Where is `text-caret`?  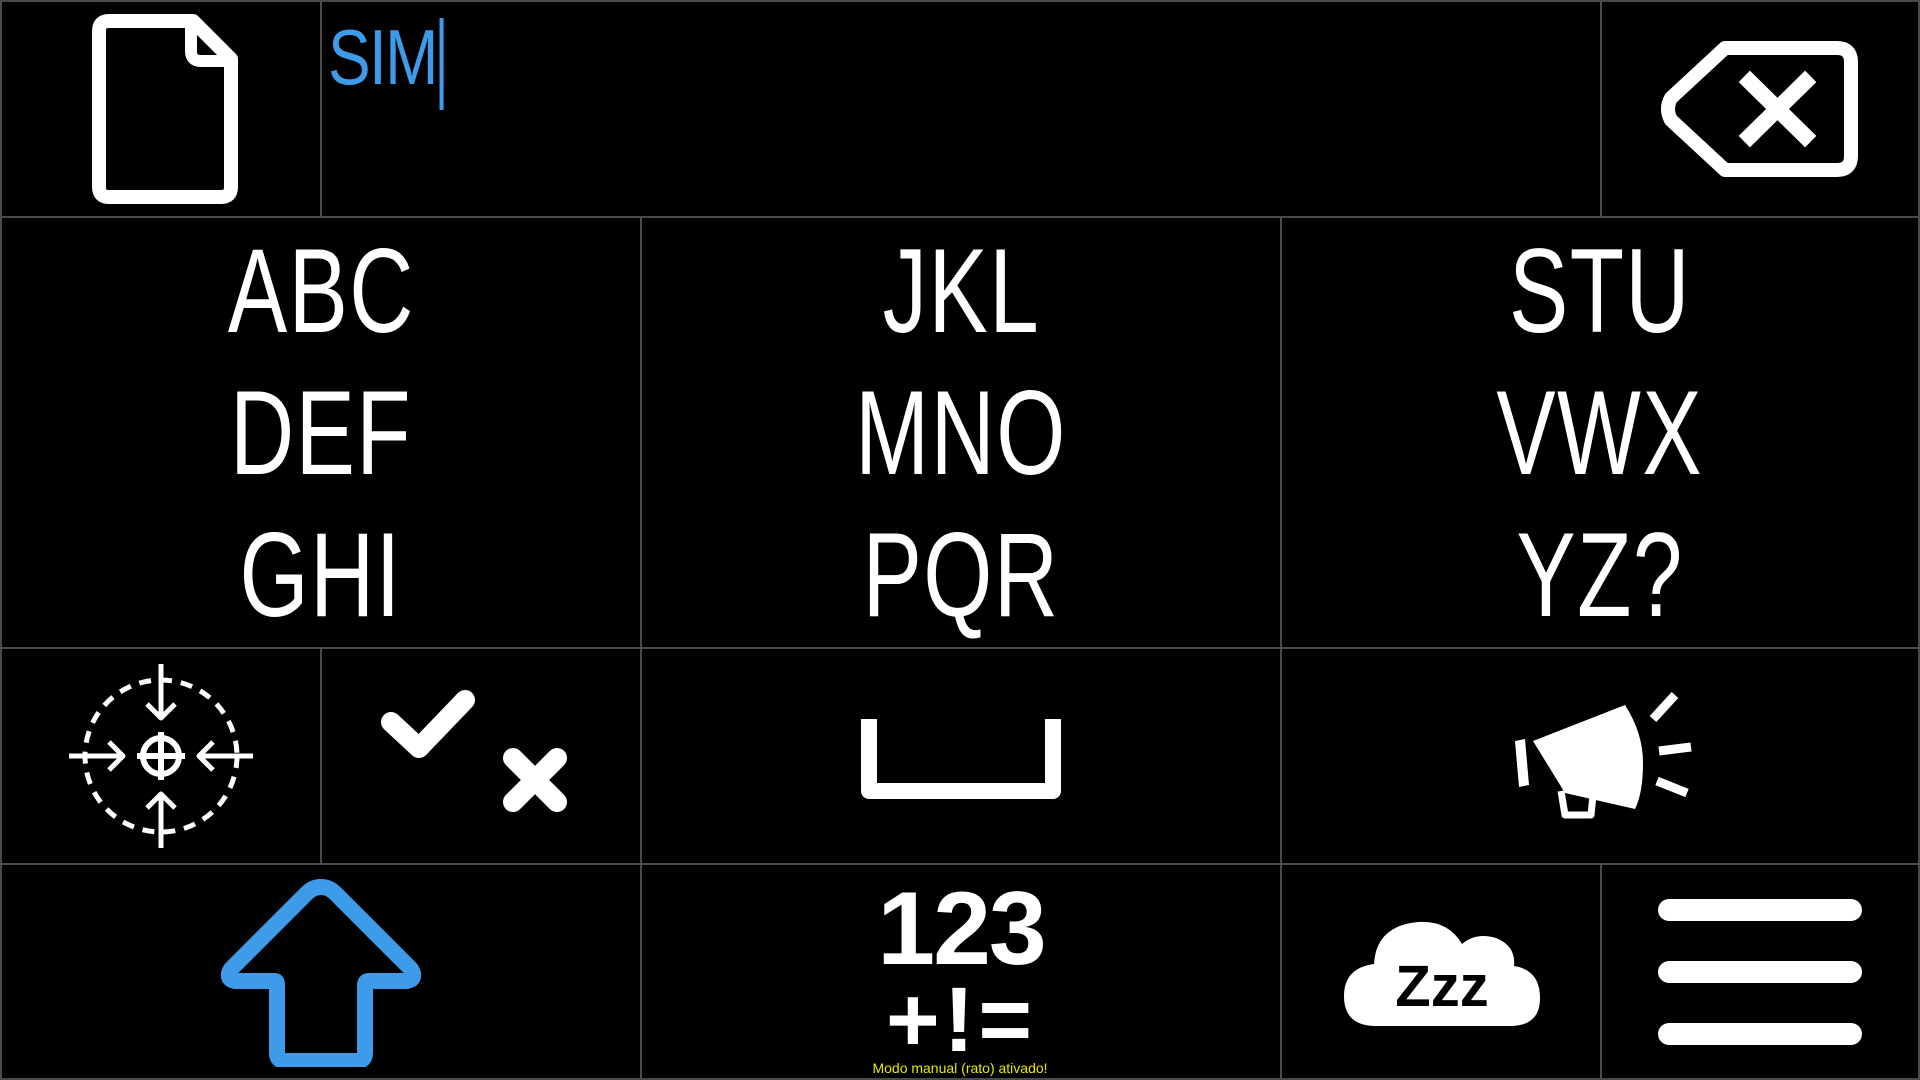
text-caret is located at coordinates (441, 64).